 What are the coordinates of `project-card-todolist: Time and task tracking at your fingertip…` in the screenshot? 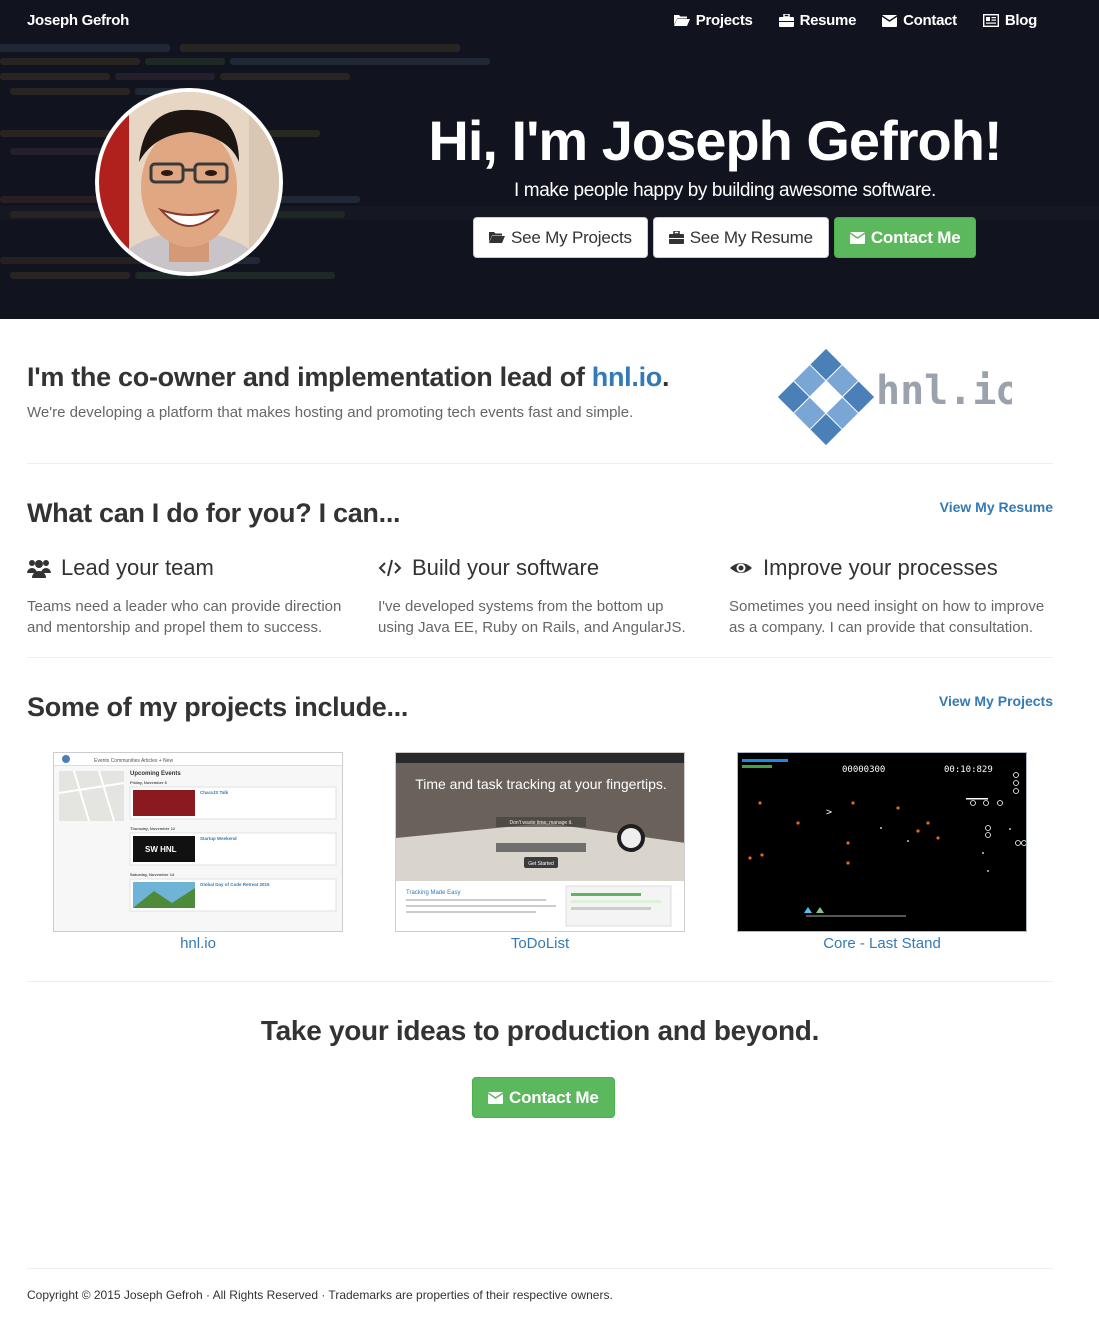 It's located at (540, 852).